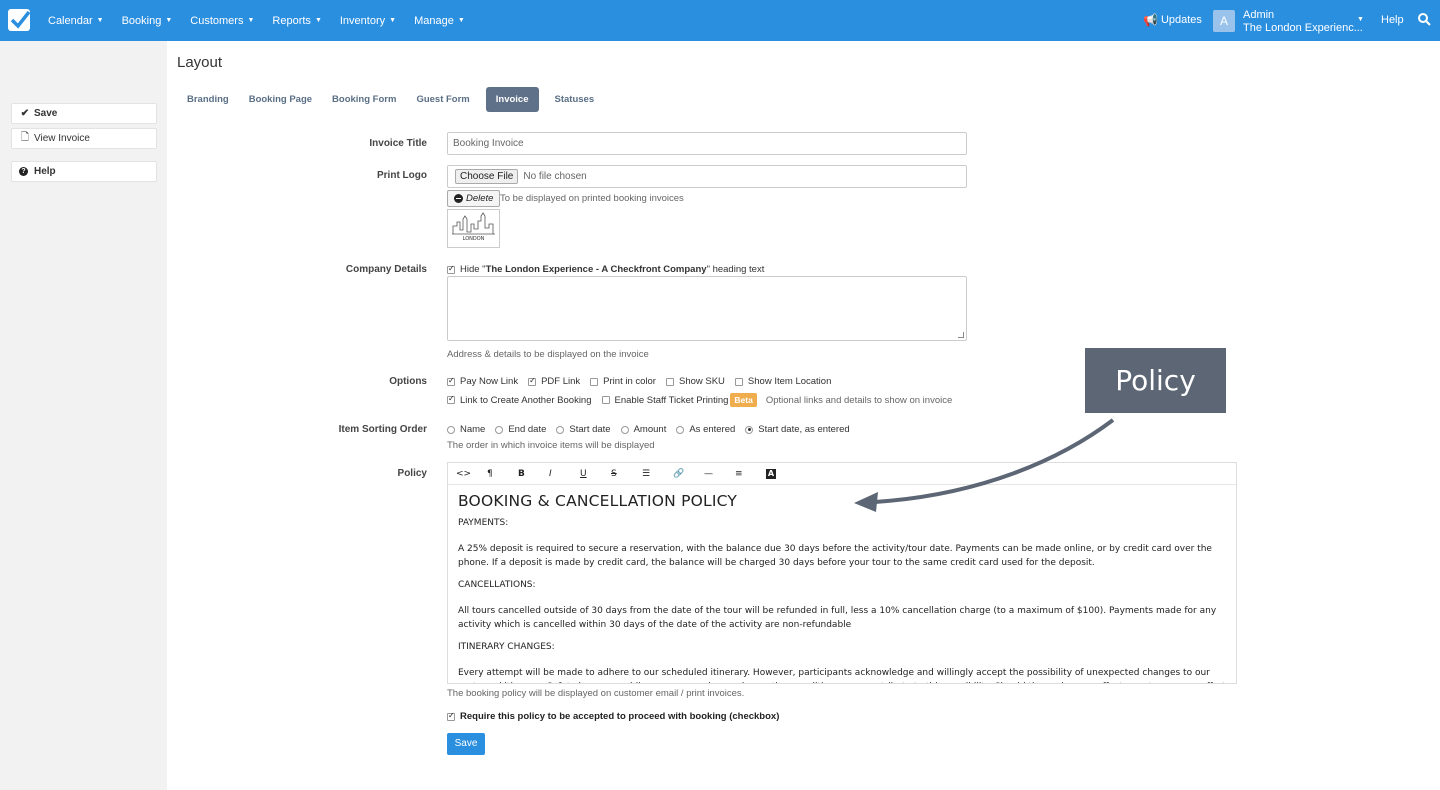 This screenshot has height=790, width=1440. What do you see at coordinates (555, 176) in the screenshot?
I see `no-file-text: No file chosen` at bounding box center [555, 176].